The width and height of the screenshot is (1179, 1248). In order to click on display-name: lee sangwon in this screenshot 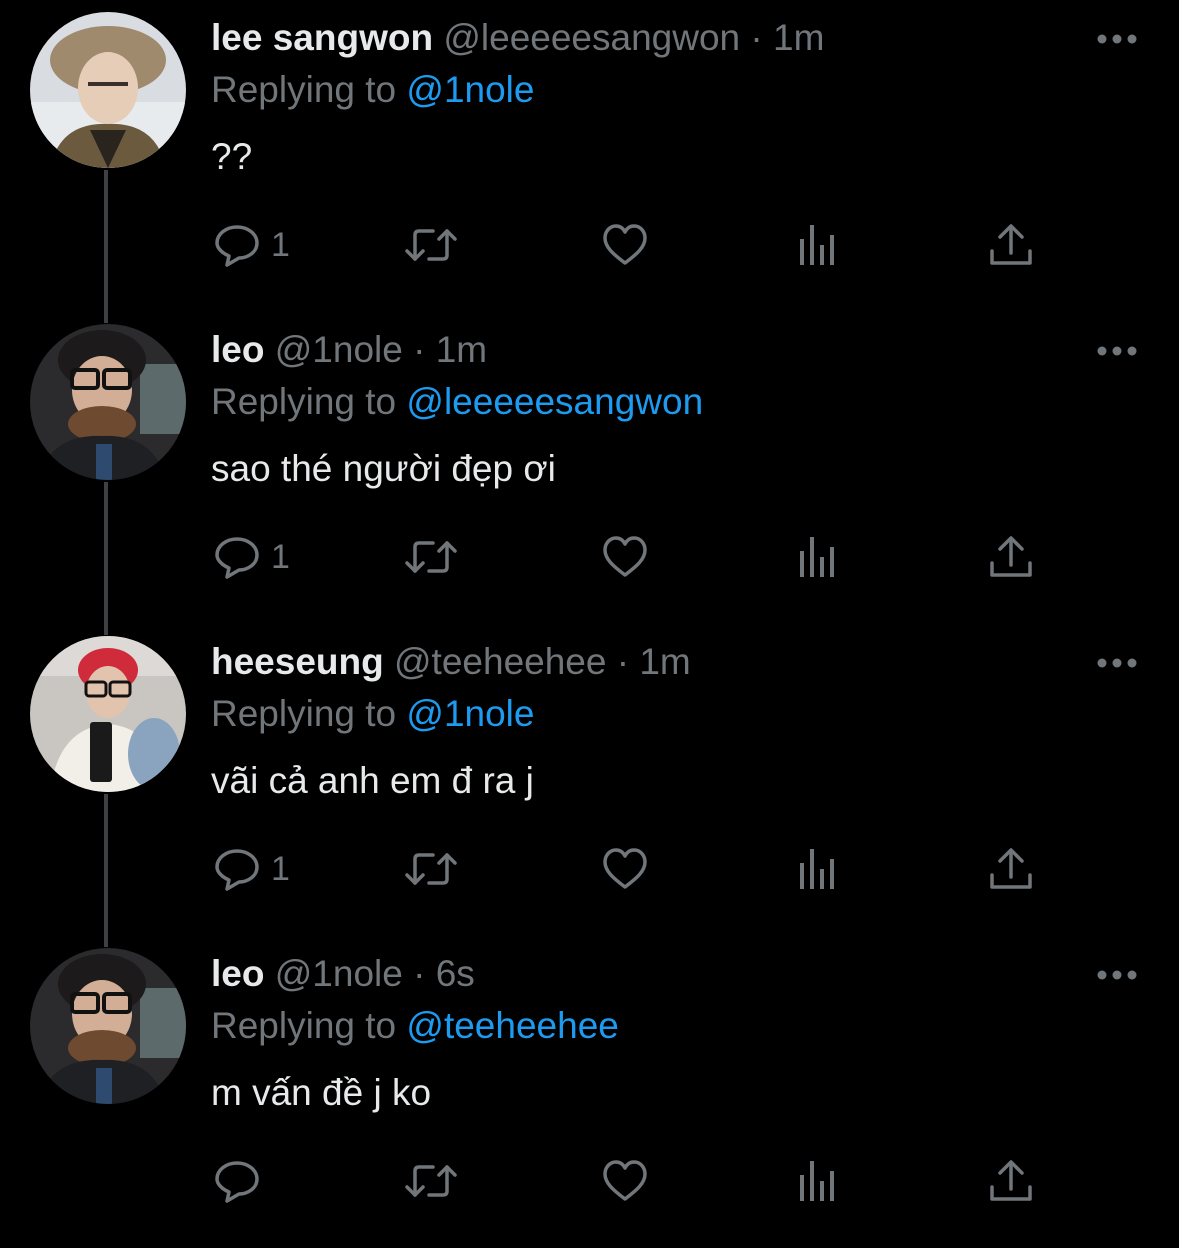, I will do `click(322, 37)`.